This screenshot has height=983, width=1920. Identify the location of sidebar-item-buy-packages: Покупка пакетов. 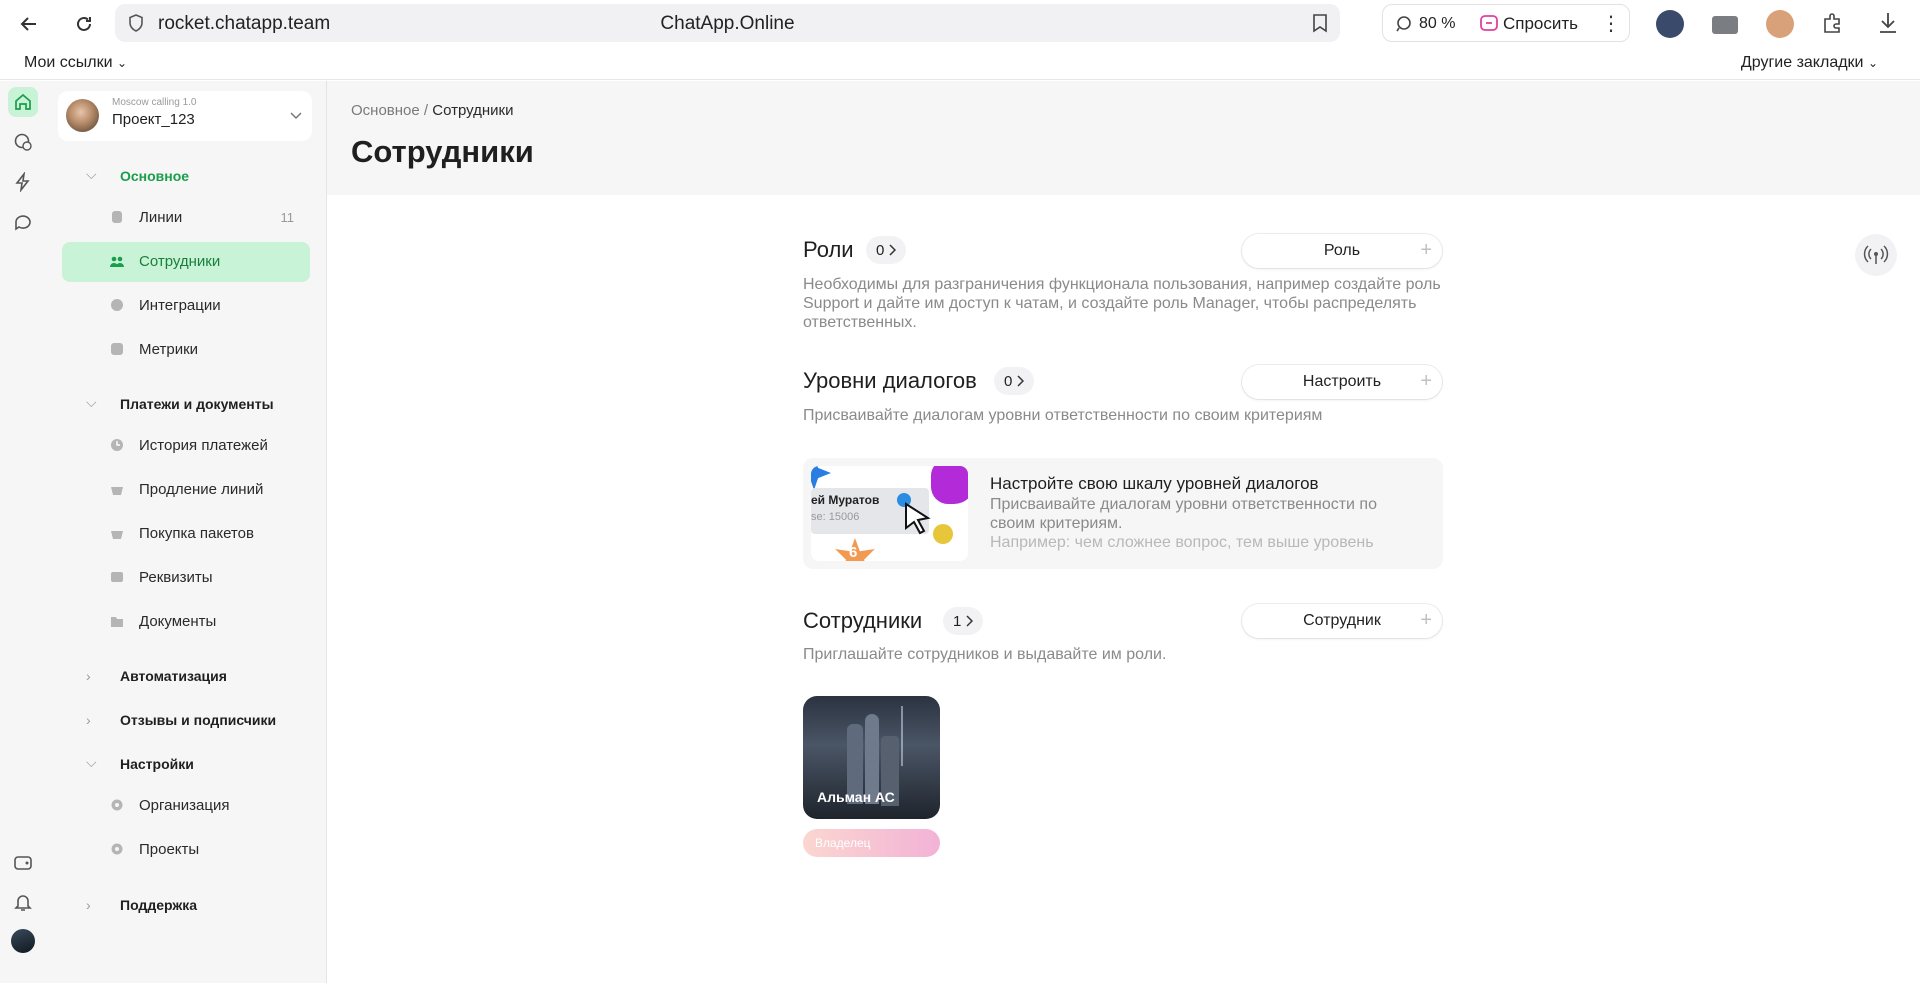
(186, 534).